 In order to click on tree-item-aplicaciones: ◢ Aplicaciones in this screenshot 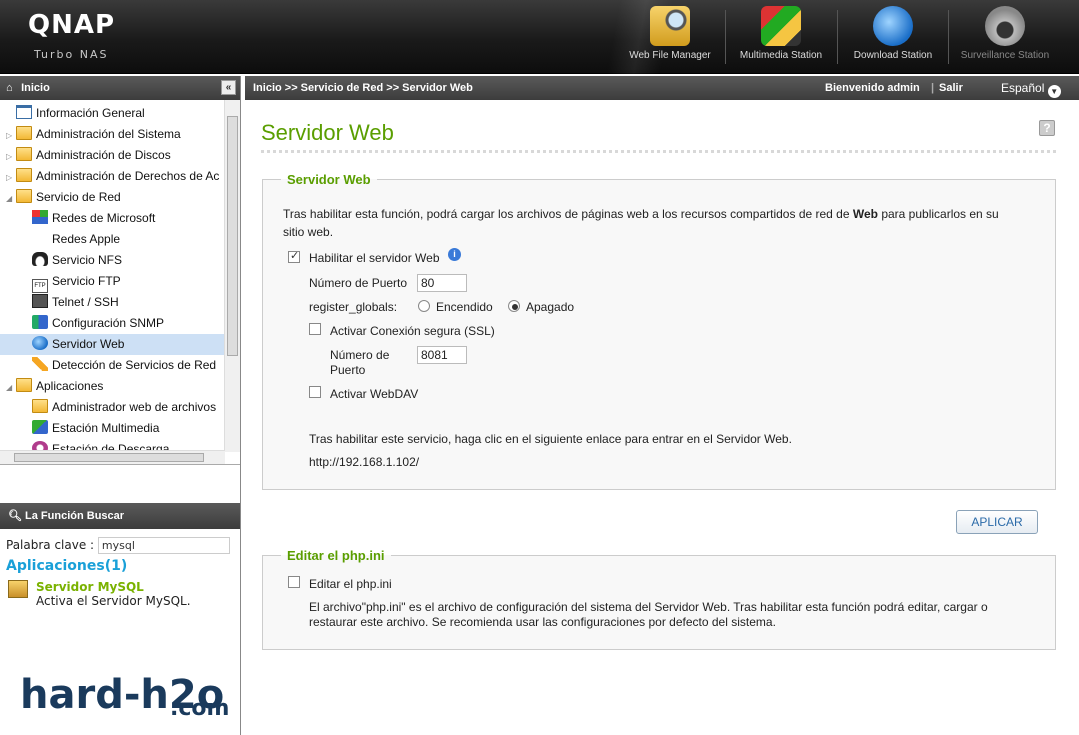, I will do `click(54, 386)`.